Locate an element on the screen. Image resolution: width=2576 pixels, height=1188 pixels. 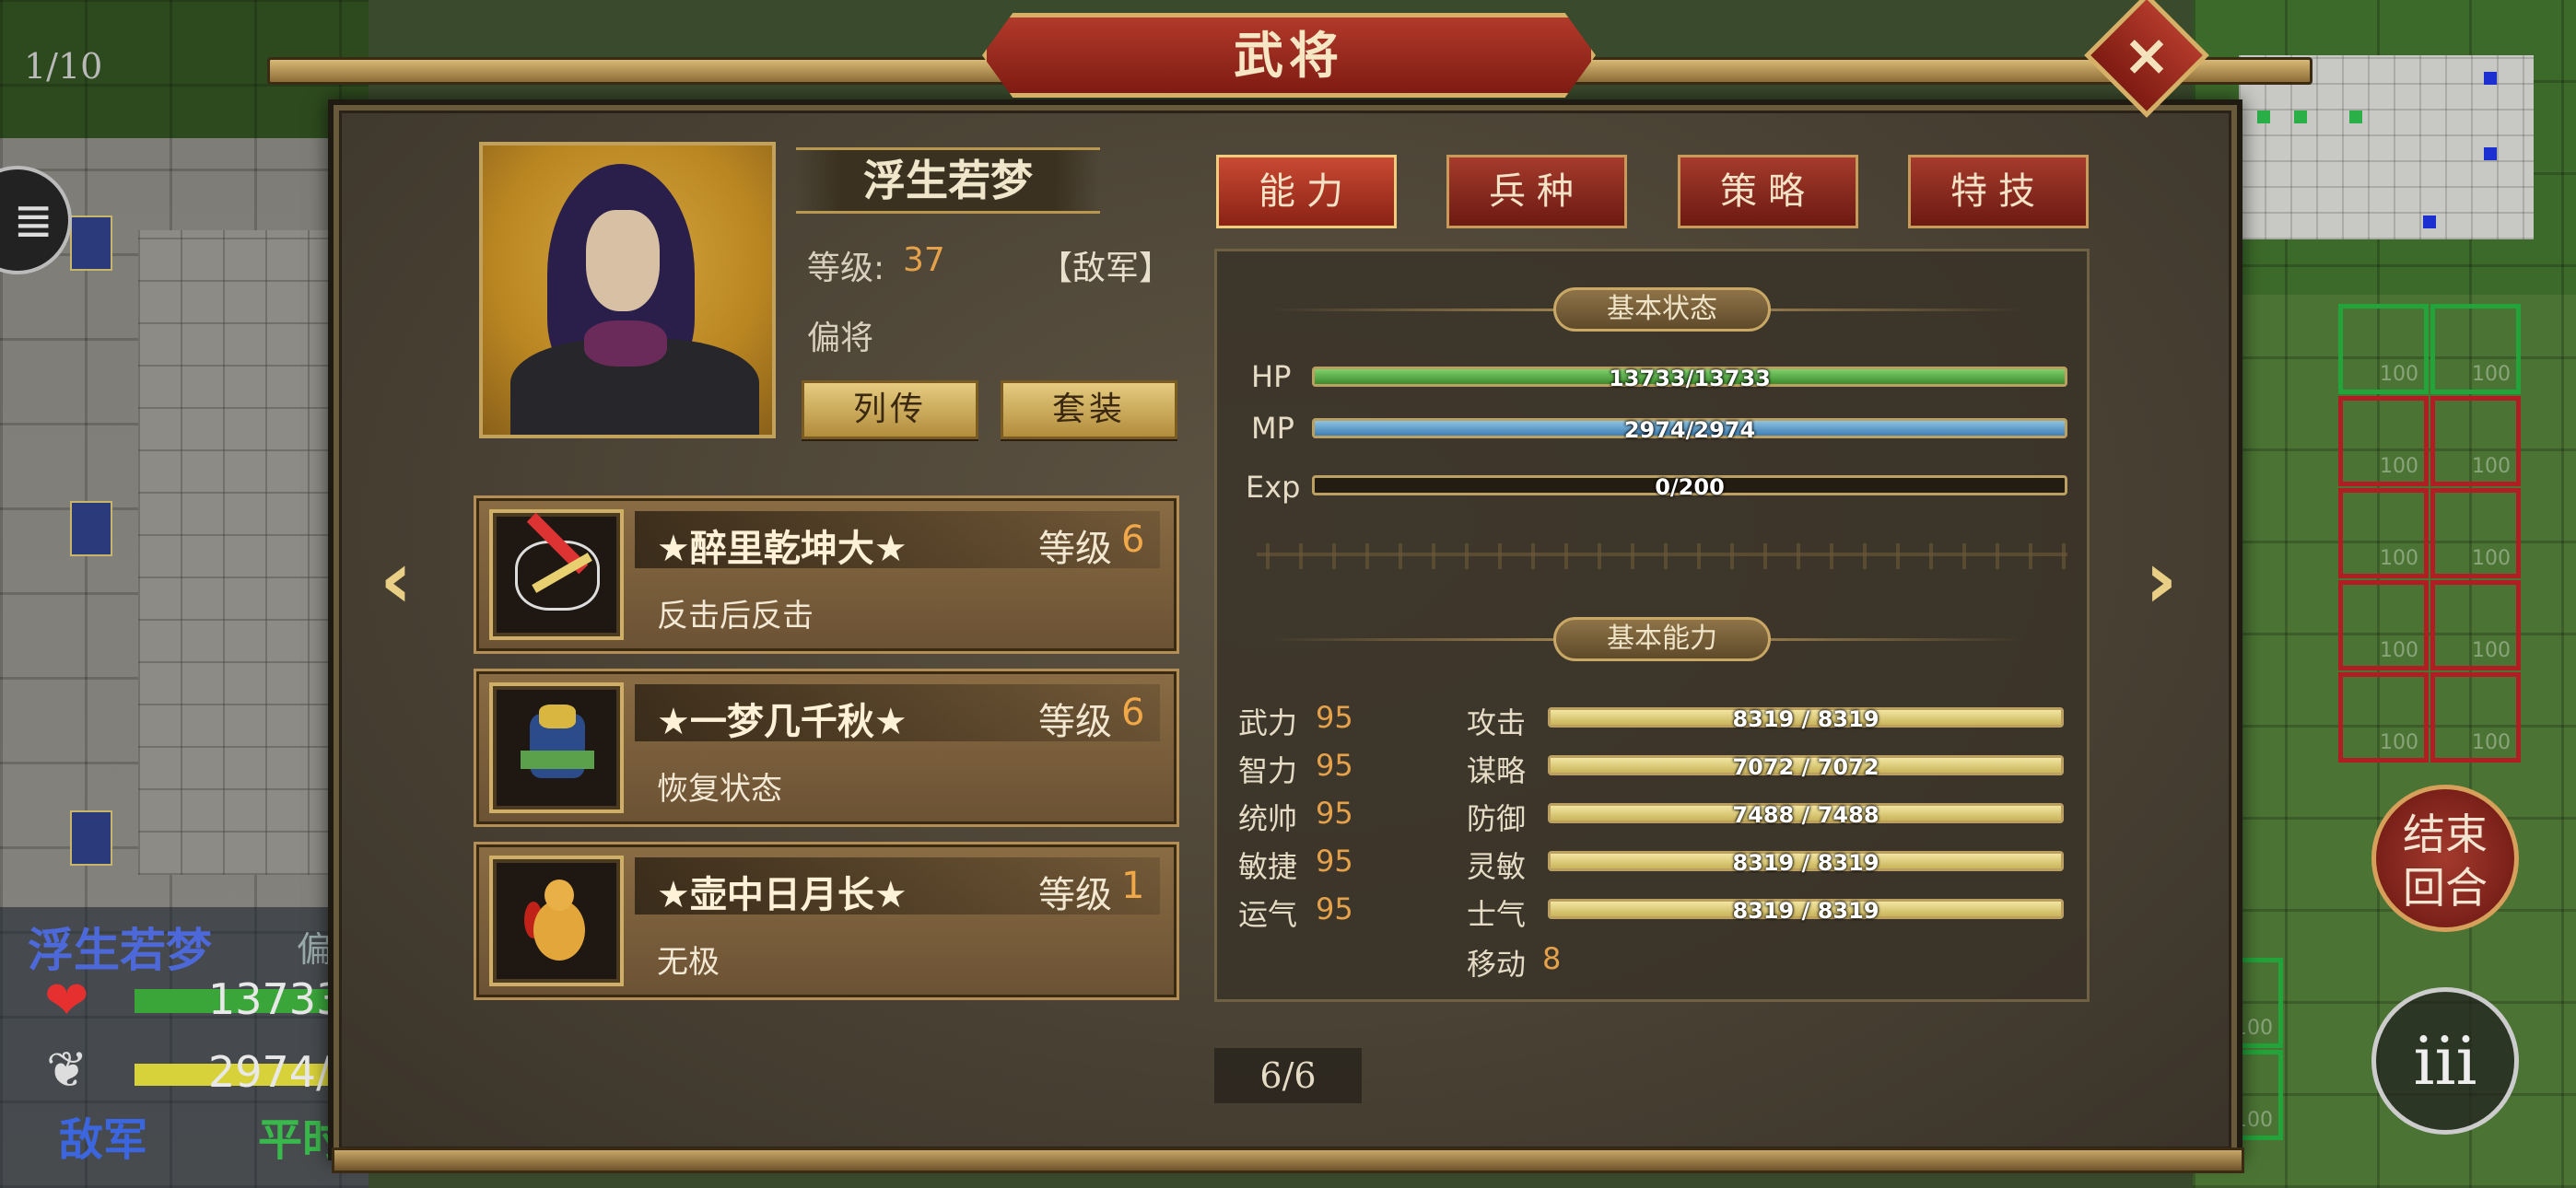
agility-bar: 8319 / 8319 is located at coordinates (1806, 863).